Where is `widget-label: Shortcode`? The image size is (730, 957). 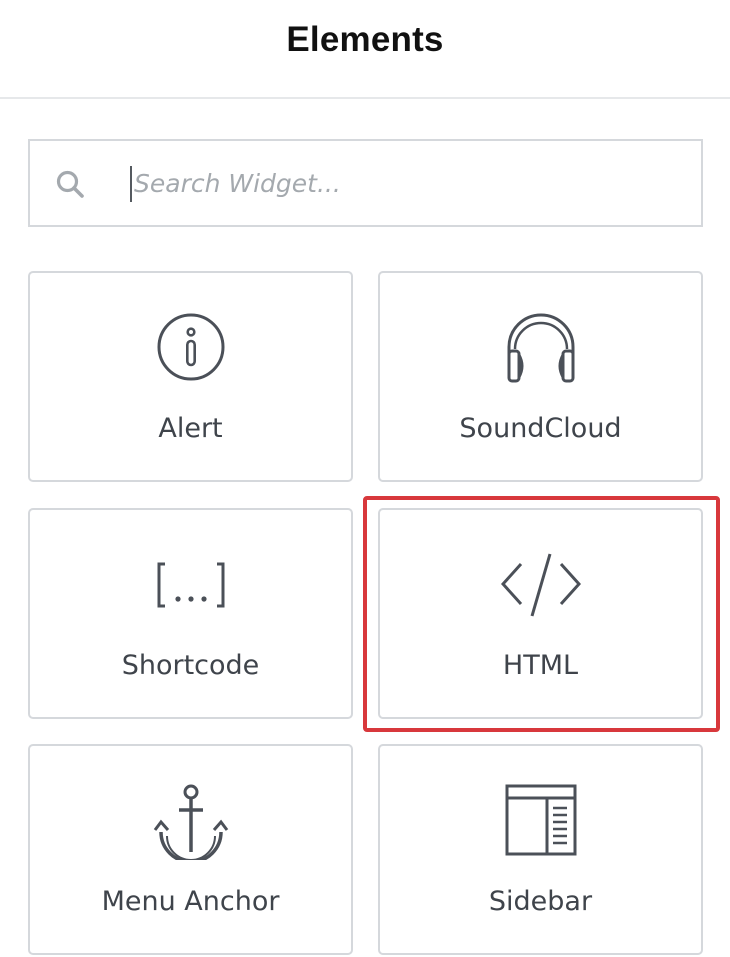
widget-label: Shortcode is located at coordinates (190, 665).